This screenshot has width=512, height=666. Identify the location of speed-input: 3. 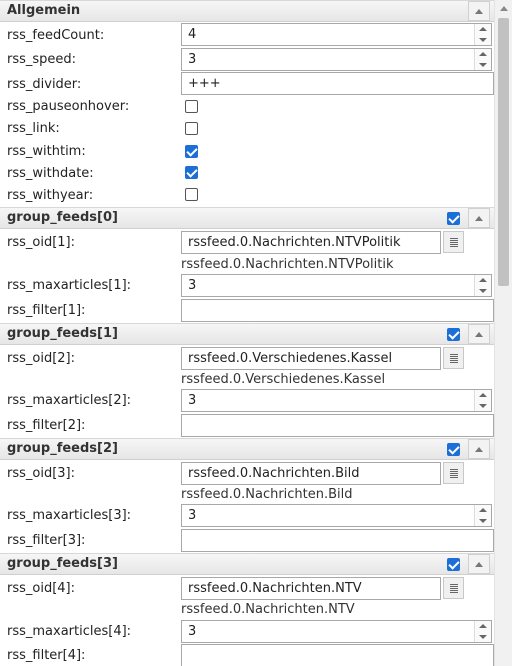
(336, 59).